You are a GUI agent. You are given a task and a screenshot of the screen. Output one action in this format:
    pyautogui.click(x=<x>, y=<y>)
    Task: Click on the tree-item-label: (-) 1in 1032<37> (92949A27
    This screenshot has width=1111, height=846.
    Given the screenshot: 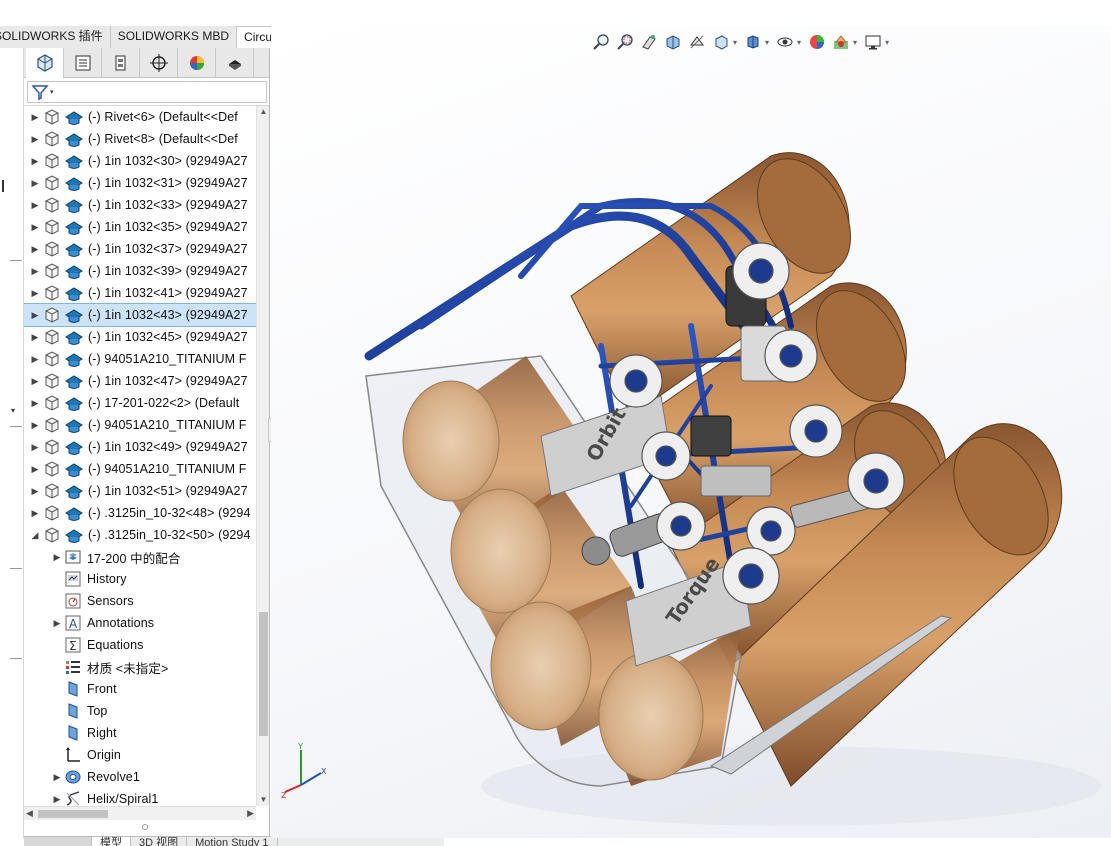 What is the action you would take?
    pyautogui.click(x=168, y=249)
    